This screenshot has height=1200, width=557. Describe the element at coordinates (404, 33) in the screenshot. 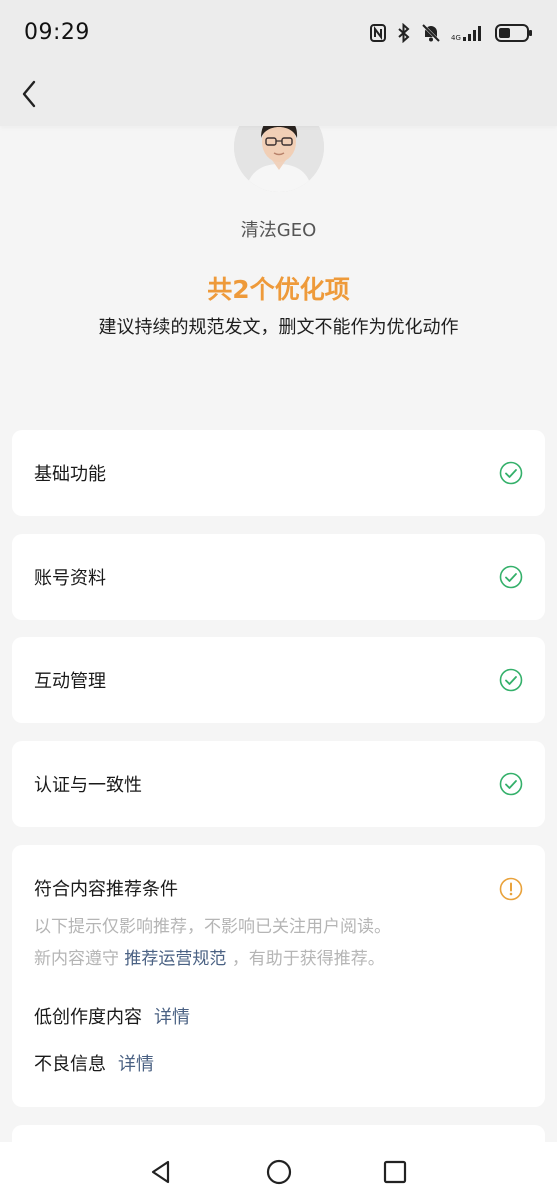

I see `bluetooth-icon` at that location.